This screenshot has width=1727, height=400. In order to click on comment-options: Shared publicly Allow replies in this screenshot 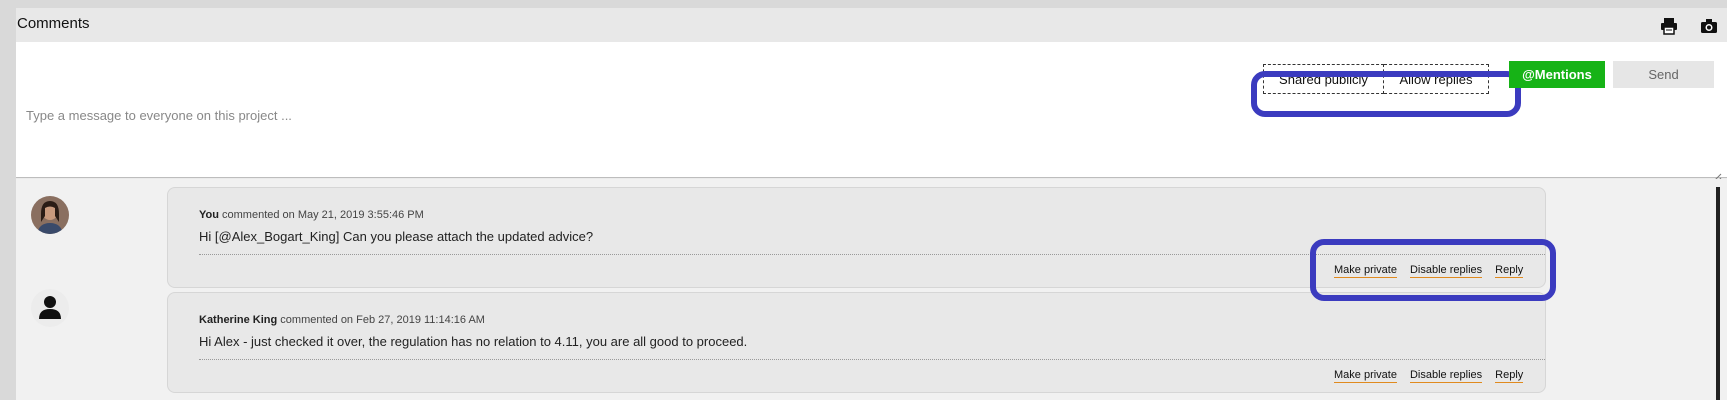, I will do `click(1376, 79)`.